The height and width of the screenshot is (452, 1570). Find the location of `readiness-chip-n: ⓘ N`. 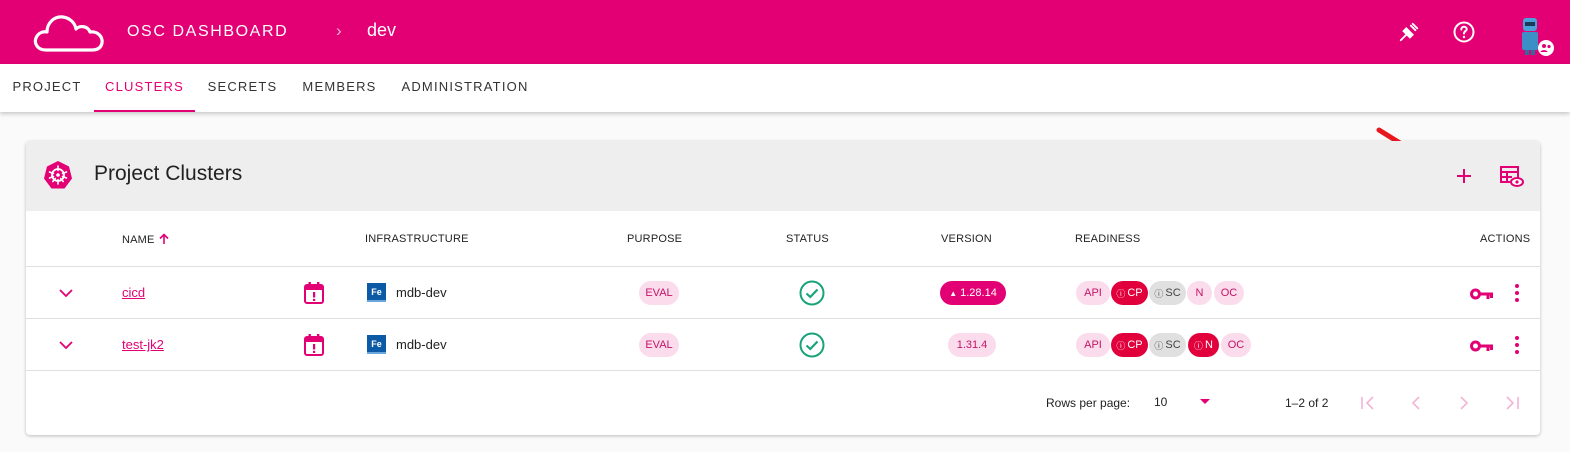

readiness-chip-n: ⓘ N is located at coordinates (1203, 345).